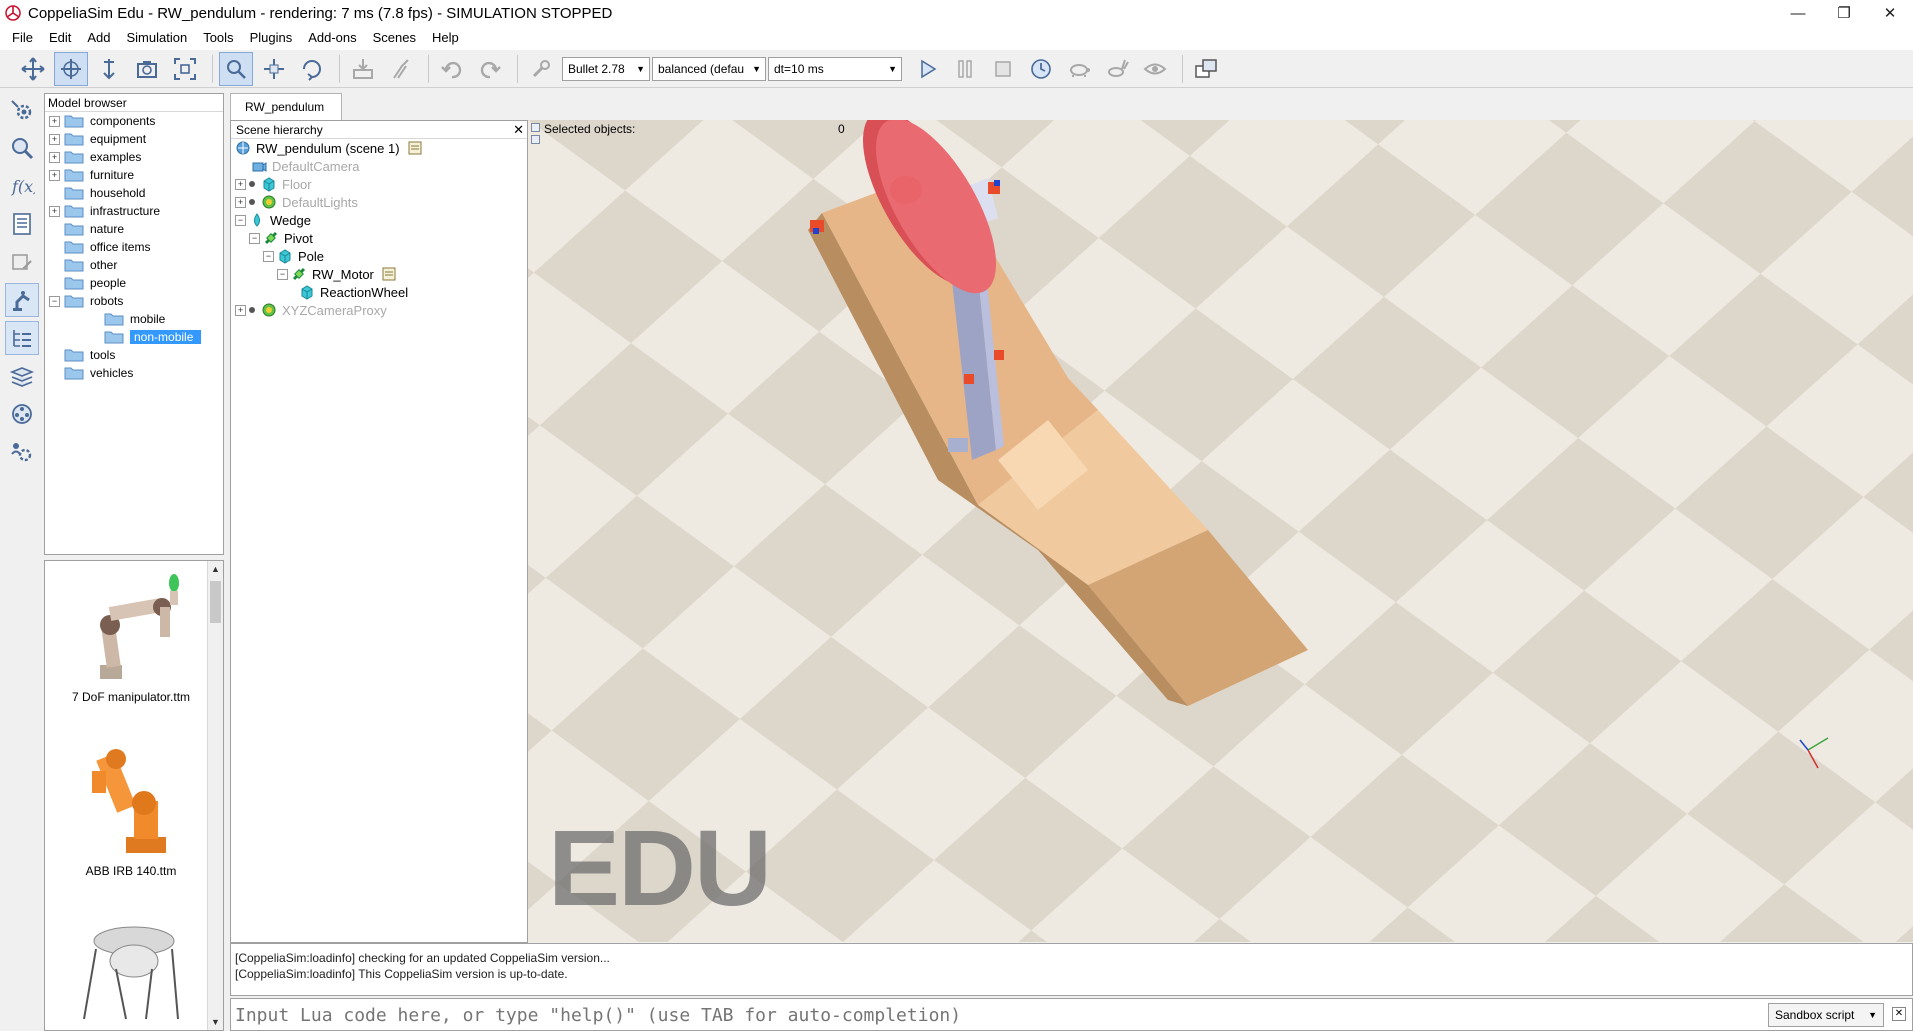 The image size is (1913, 1031). What do you see at coordinates (131, 974) in the screenshot?
I see `model-thumbnail` at bounding box center [131, 974].